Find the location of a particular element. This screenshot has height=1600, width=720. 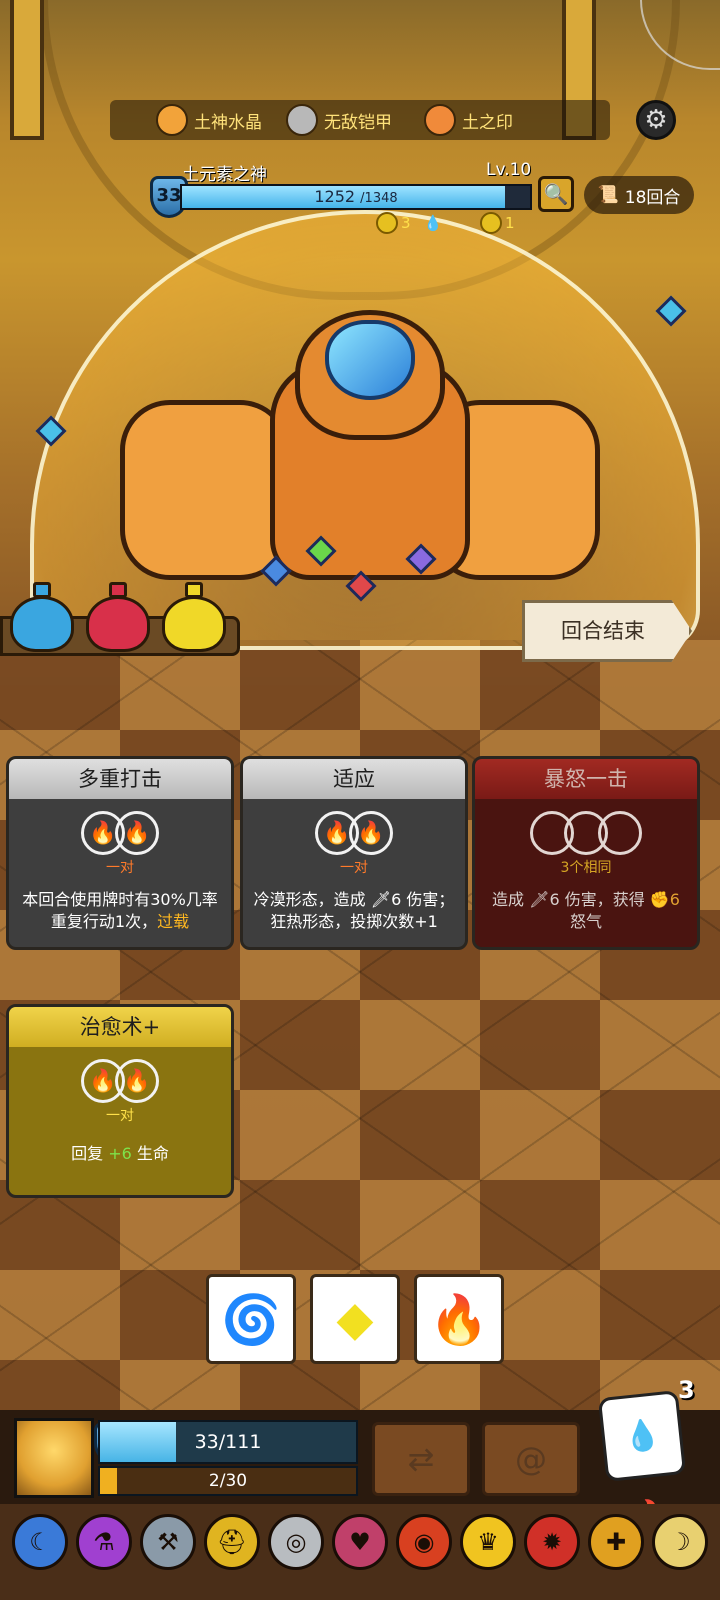

player-hp-text: 33/111 is located at coordinates (228, 1442).